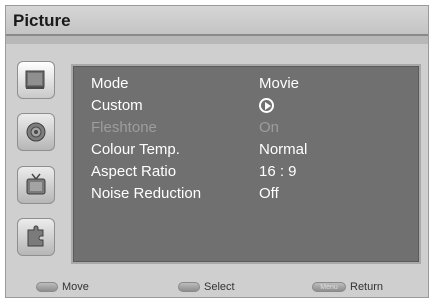  Describe the element at coordinates (135, 149) in the screenshot. I see `menu-item-label: Colour Temp.` at that location.